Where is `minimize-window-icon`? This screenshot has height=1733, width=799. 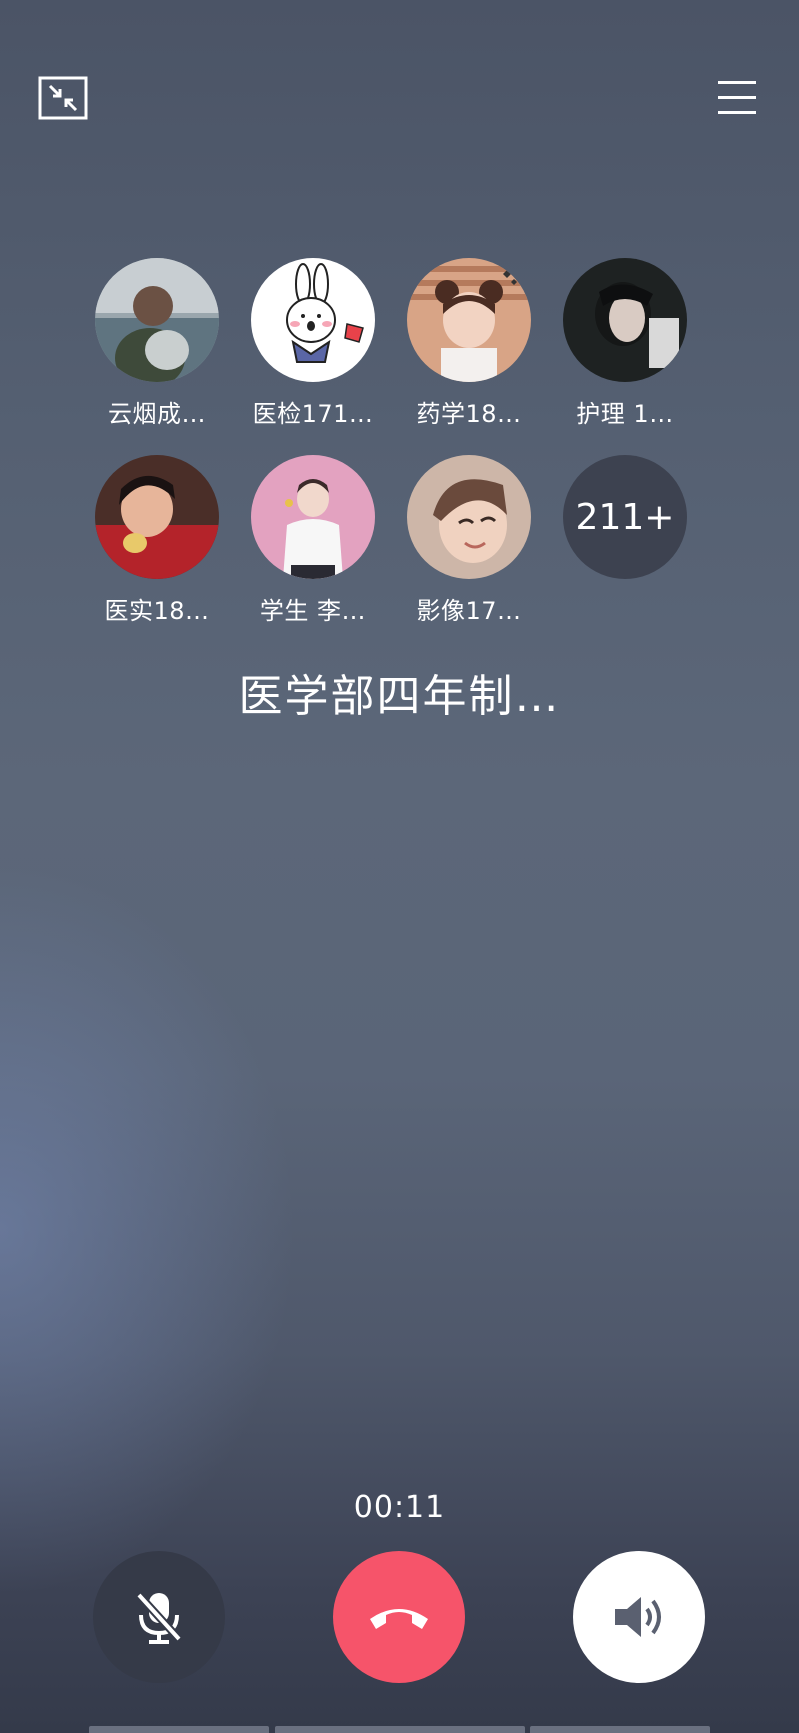 minimize-window-icon is located at coordinates (63, 98).